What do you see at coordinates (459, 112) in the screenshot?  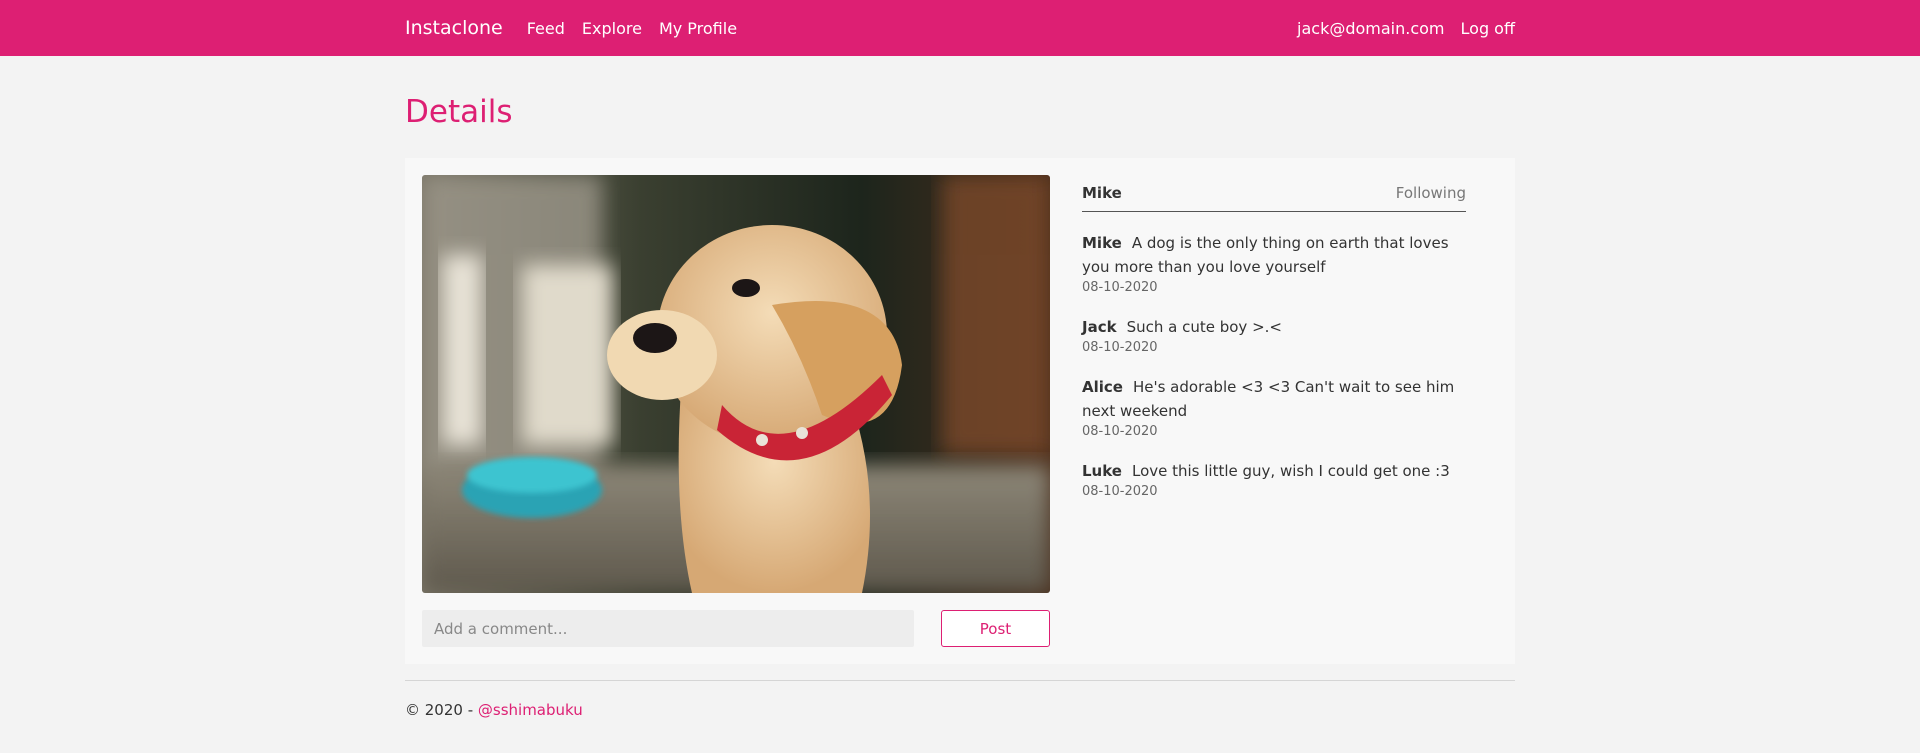 I see `page-title: Details` at bounding box center [459, 112].